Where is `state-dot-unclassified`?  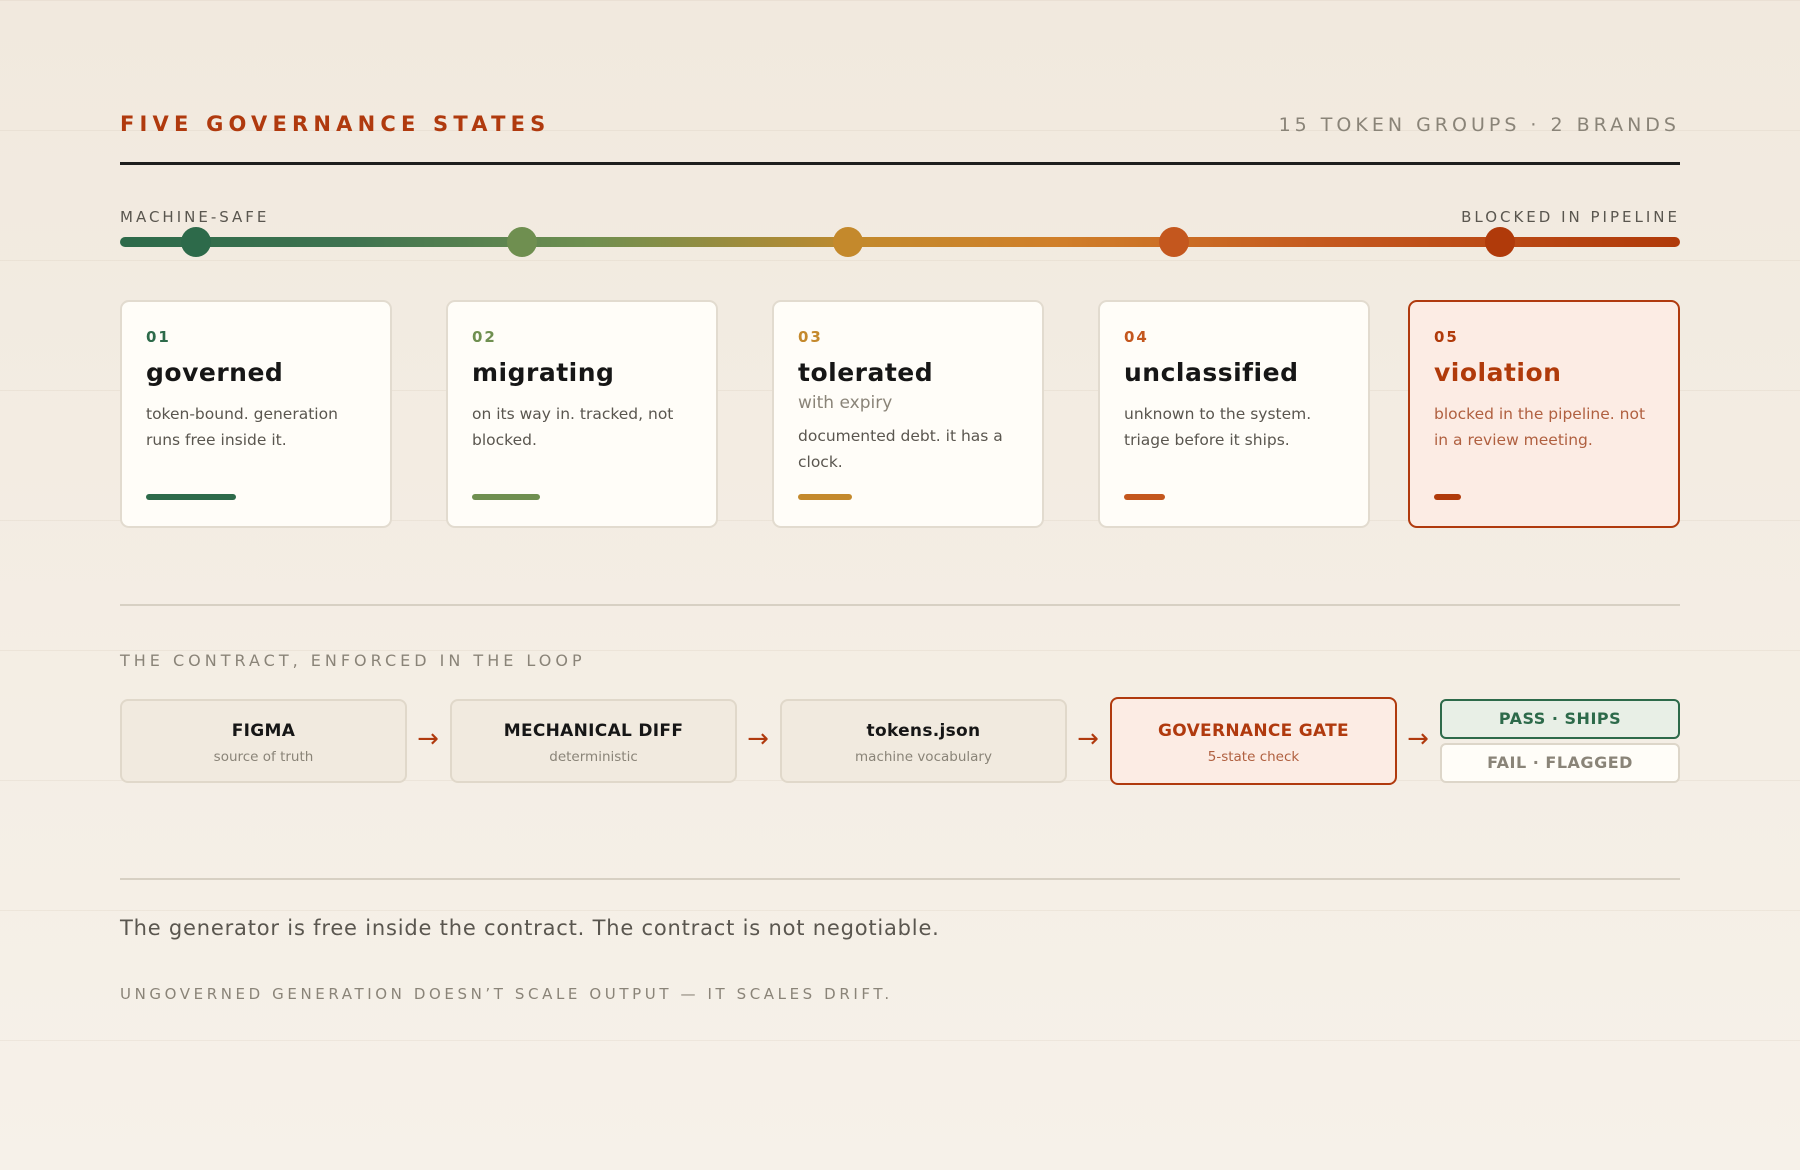
state-dot-unclassified is located at coordinates (1174, 242).